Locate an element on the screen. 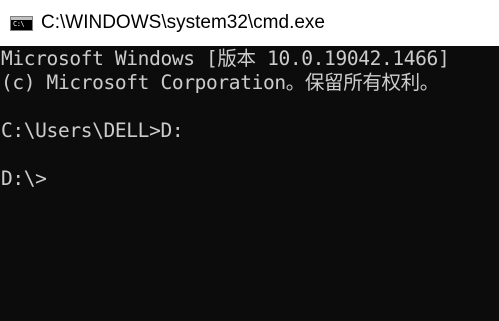 Image resolution: width=499 pixels, height=321 pixels. cmd-icon: C:\ is located at coordinates (21, 23).